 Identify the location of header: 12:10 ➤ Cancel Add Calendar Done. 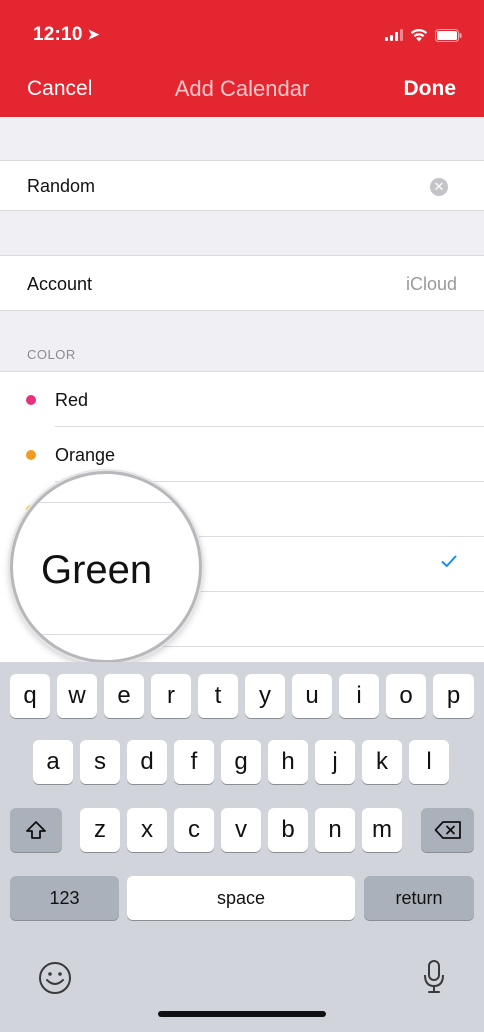
(242, 58).